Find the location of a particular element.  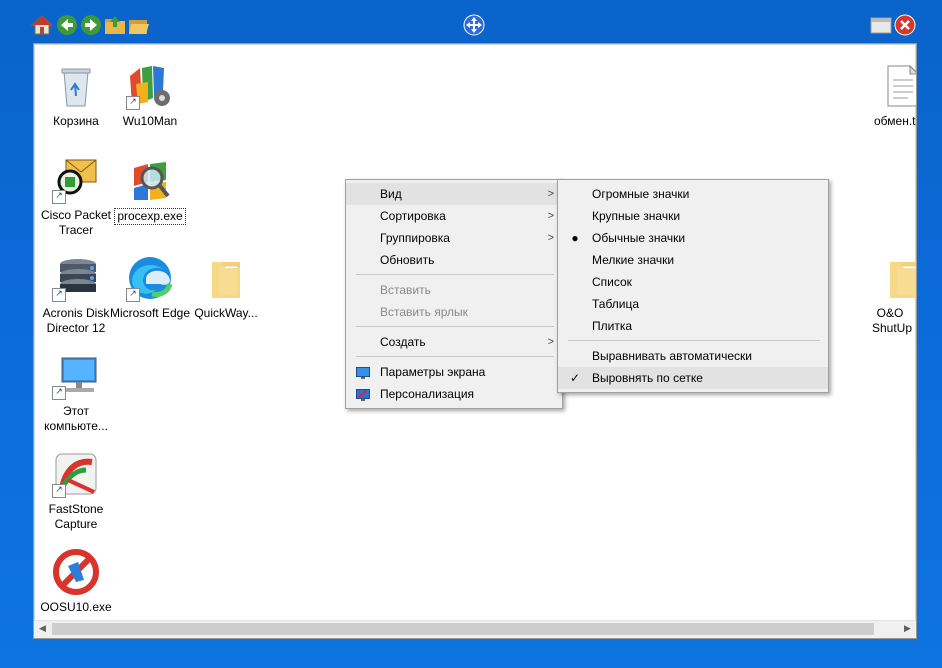

submenu-item-medium-icons: ● Обычные значки is located at coordinates (693, 238).